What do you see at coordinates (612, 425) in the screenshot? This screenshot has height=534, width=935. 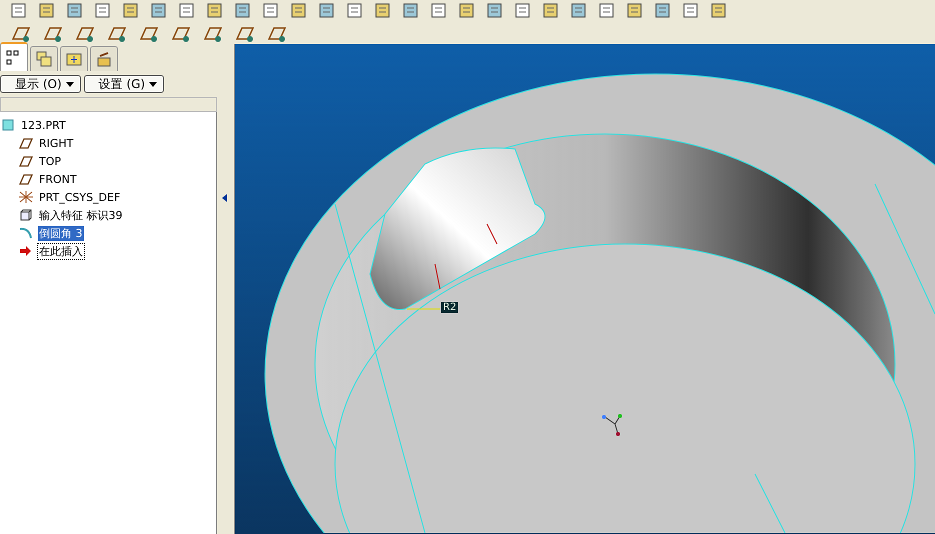 I see `coordinate-axes-icon` at bounding box center [612, 425].